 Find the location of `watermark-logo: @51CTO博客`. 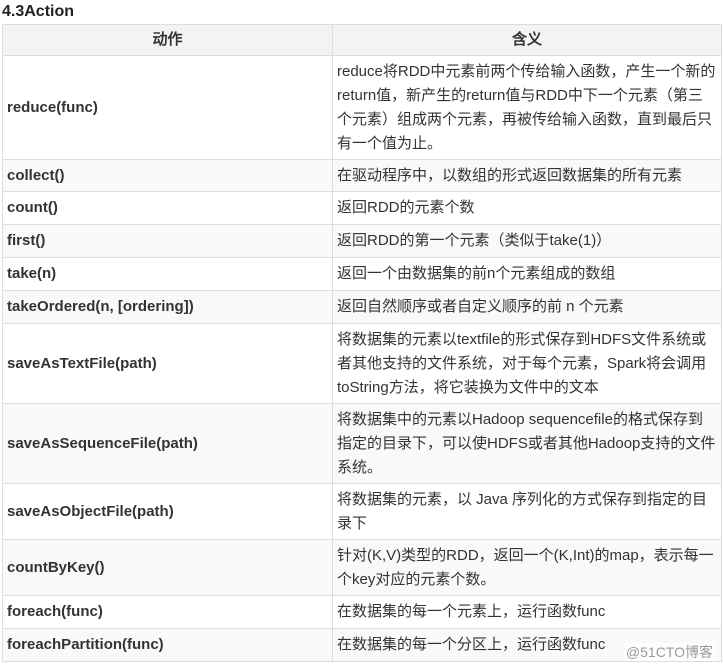

watermark-logo: @51CTO博客 is located at coordinates (669, 652).